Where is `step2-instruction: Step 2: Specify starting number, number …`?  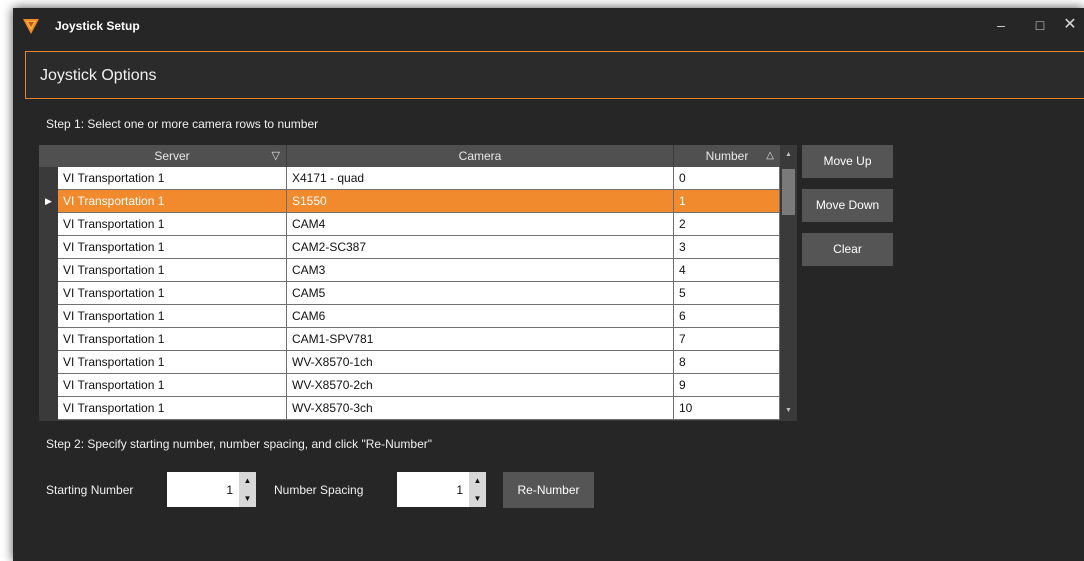
step2-instruction: Step 2: Specify starting number, number … is located at coordinates (239, 444).